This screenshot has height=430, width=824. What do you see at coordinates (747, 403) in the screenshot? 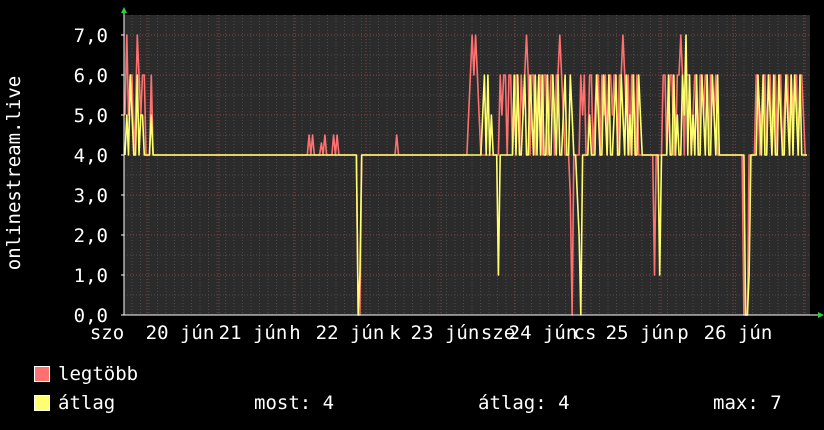
I see `stat-maximum: max: 7` at bounding box center [747, 403].